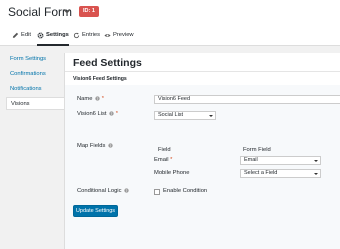 This screenshot has width=340, height=249. I want to click on tab-settings-label: Settings, so click(57, 35).